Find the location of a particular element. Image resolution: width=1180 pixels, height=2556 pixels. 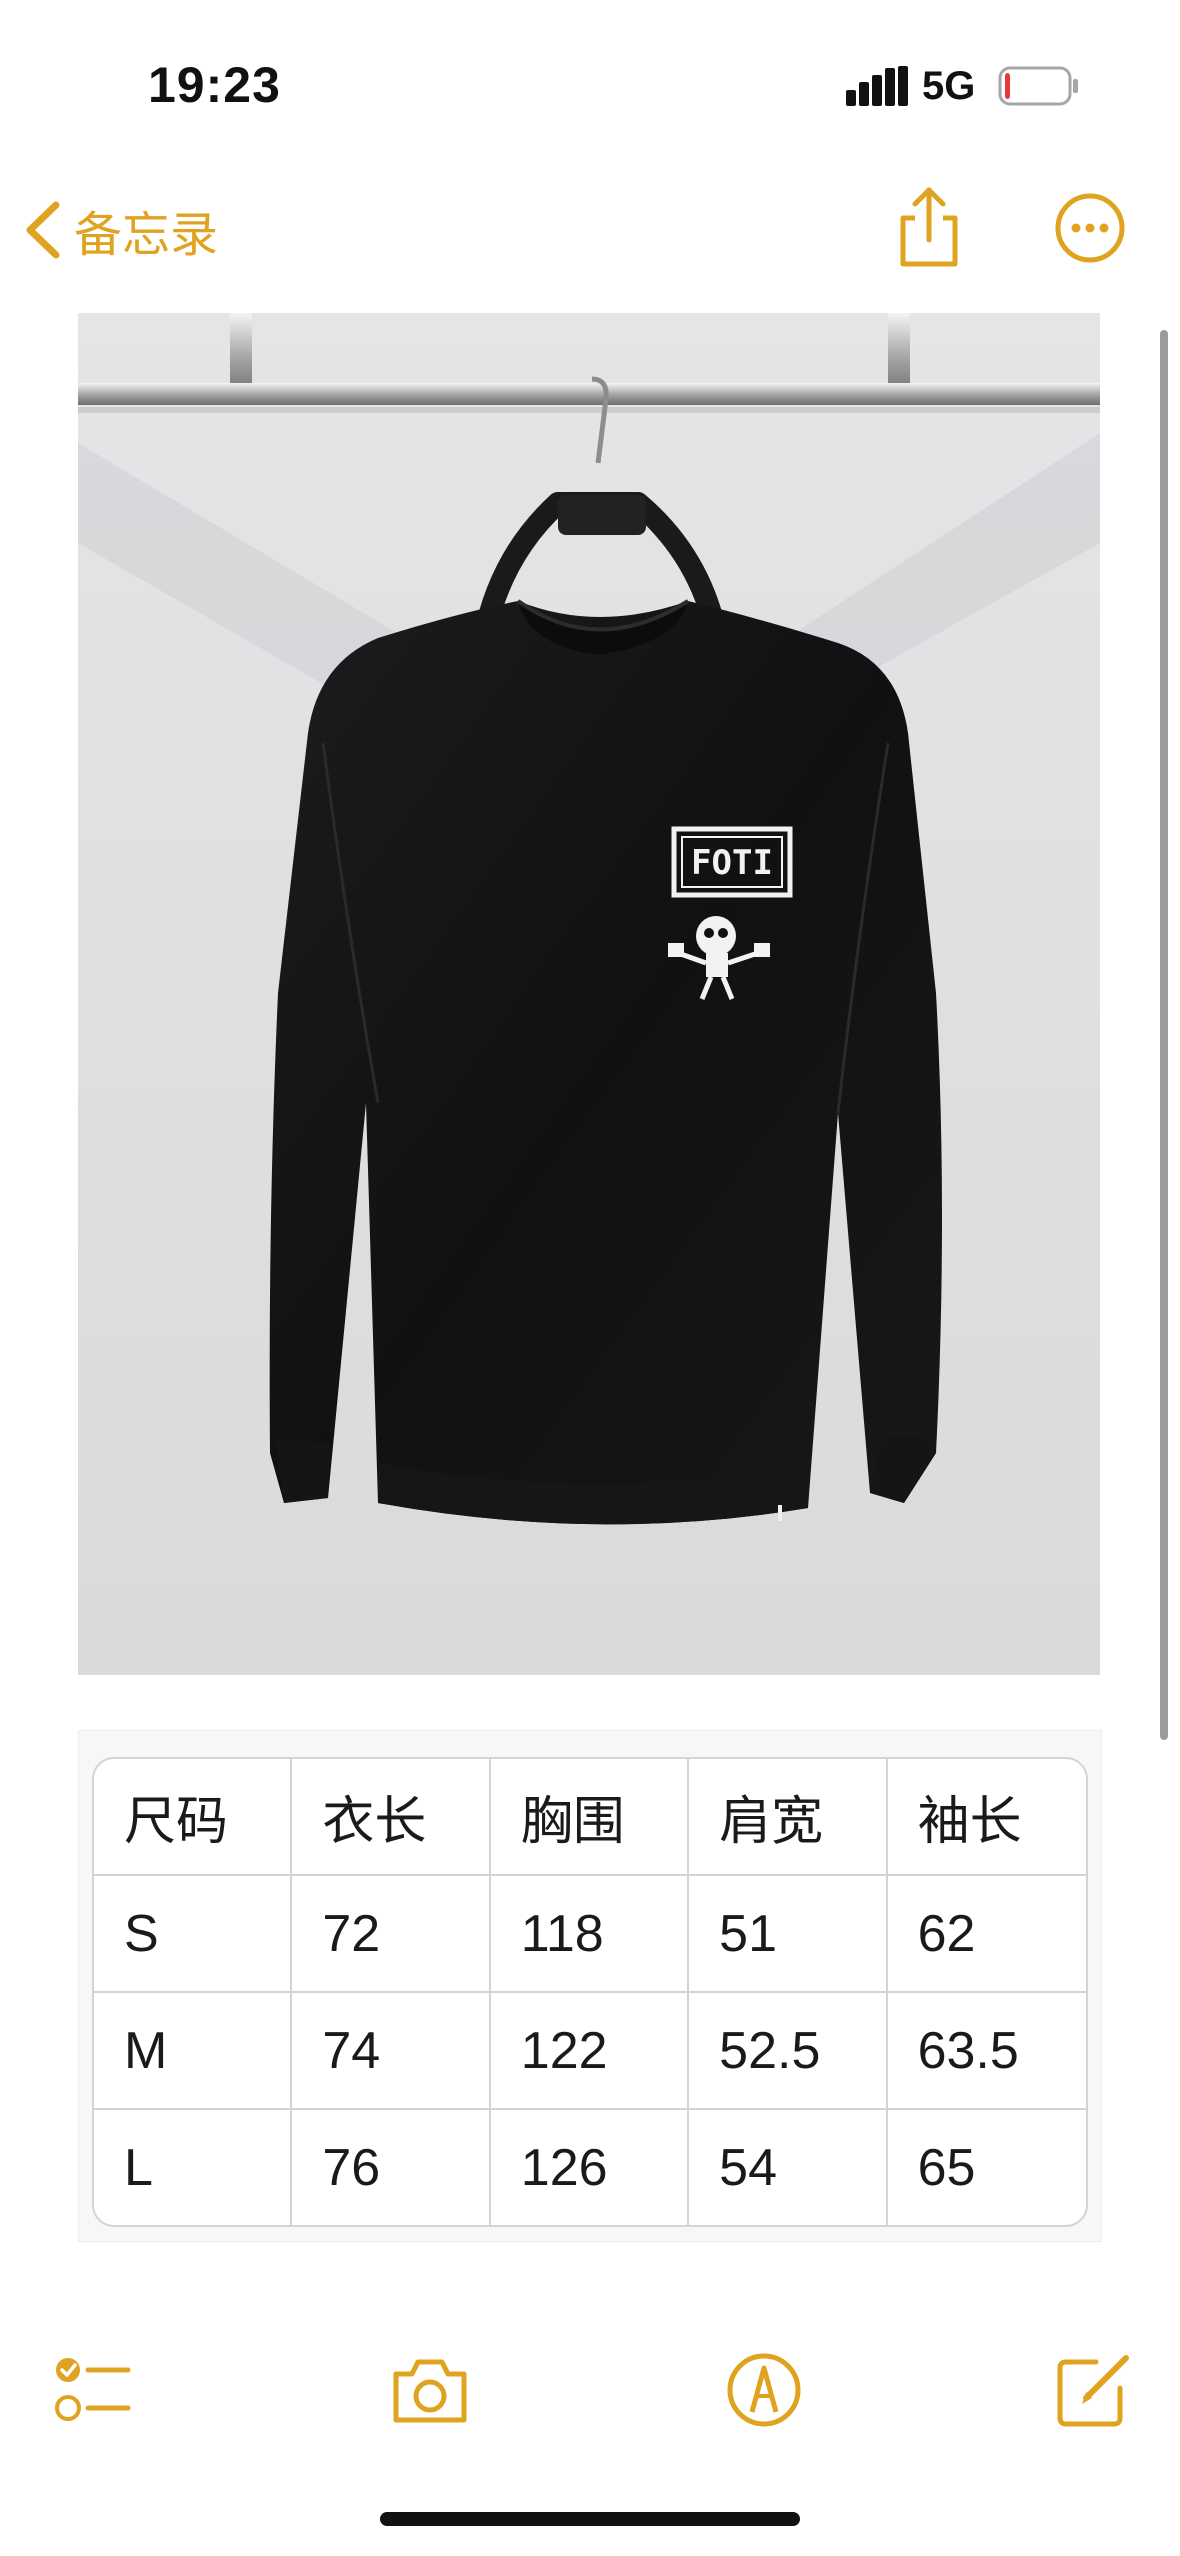

table-cell: 74 is located at coordinates (391, 2051).